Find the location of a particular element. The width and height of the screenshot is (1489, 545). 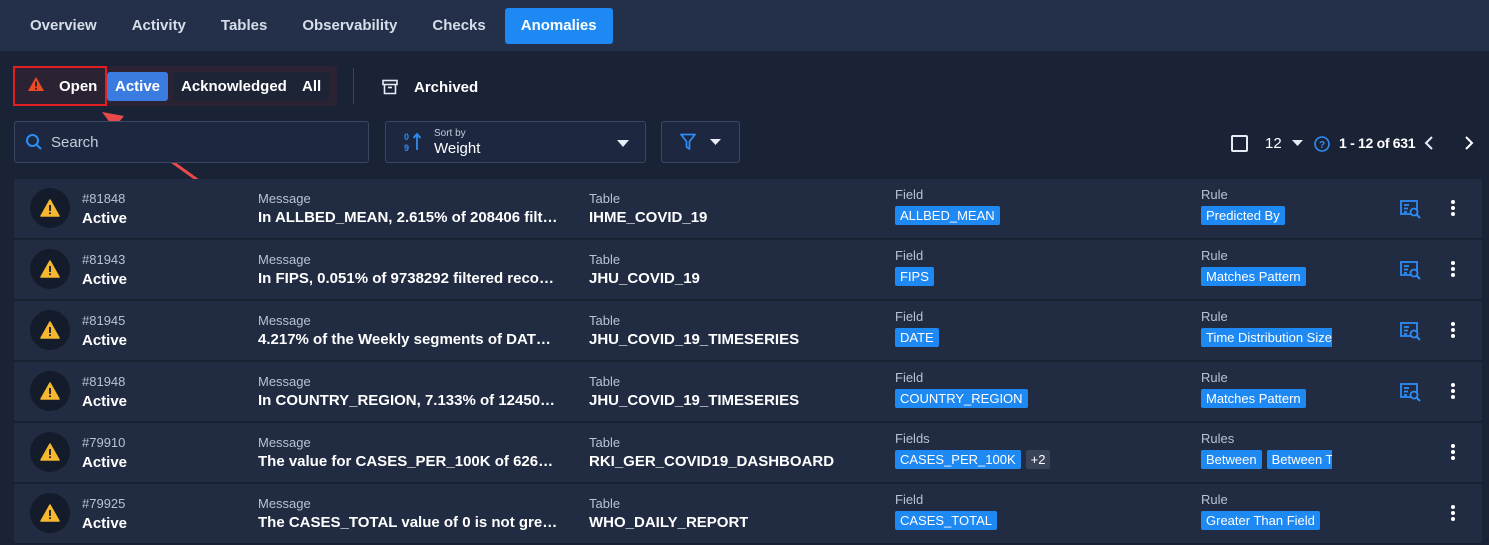

search-input is located at coordinates (201, 142).